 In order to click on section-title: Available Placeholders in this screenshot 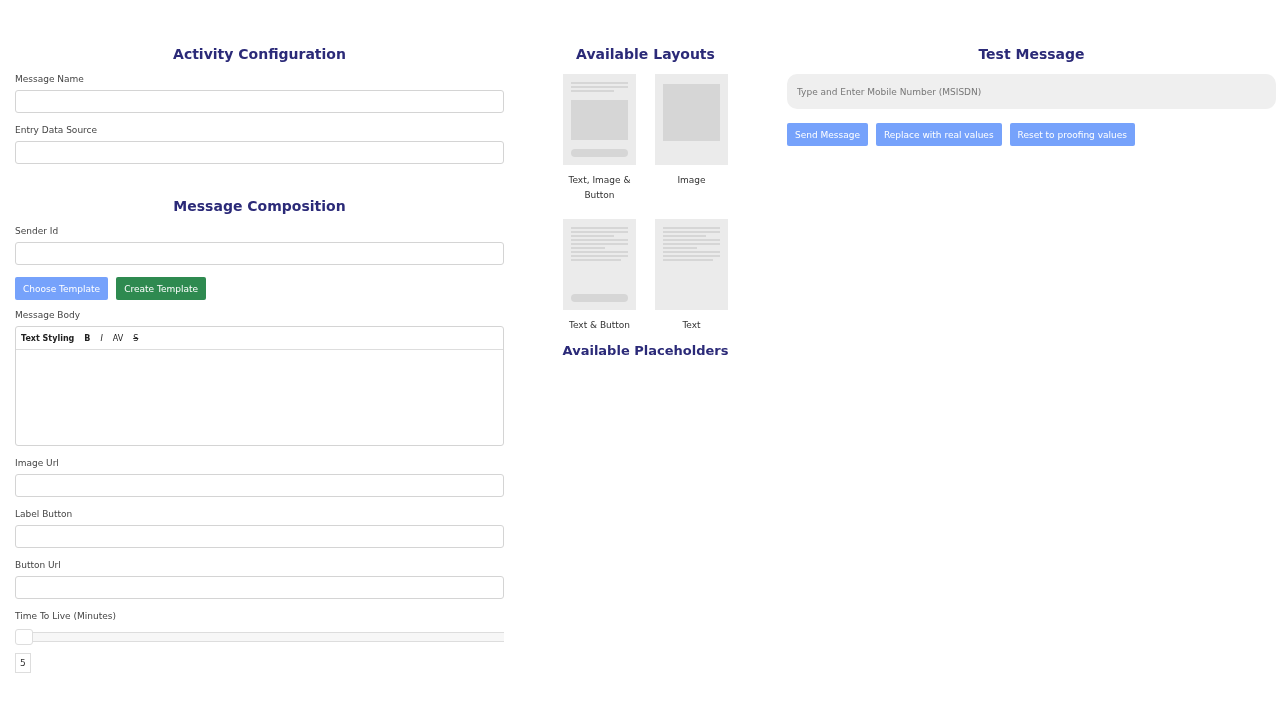, I will do `click(645, 351)`.